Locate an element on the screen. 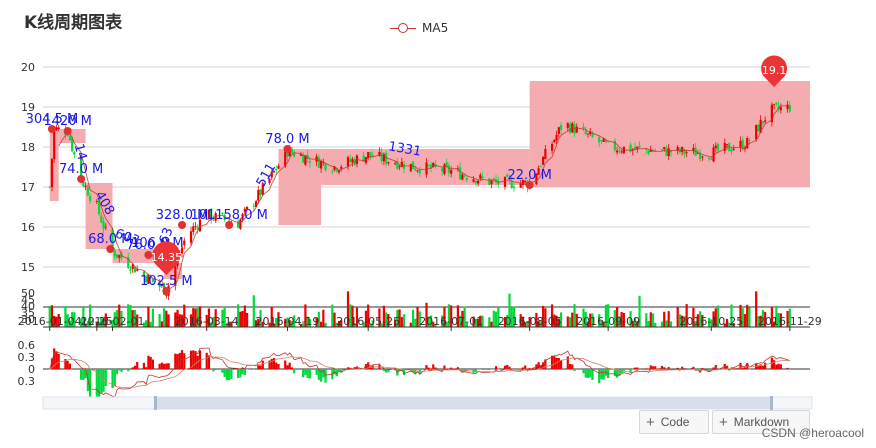  x-tick-label: 2016-10-25 is located at coordinates (711, 321).